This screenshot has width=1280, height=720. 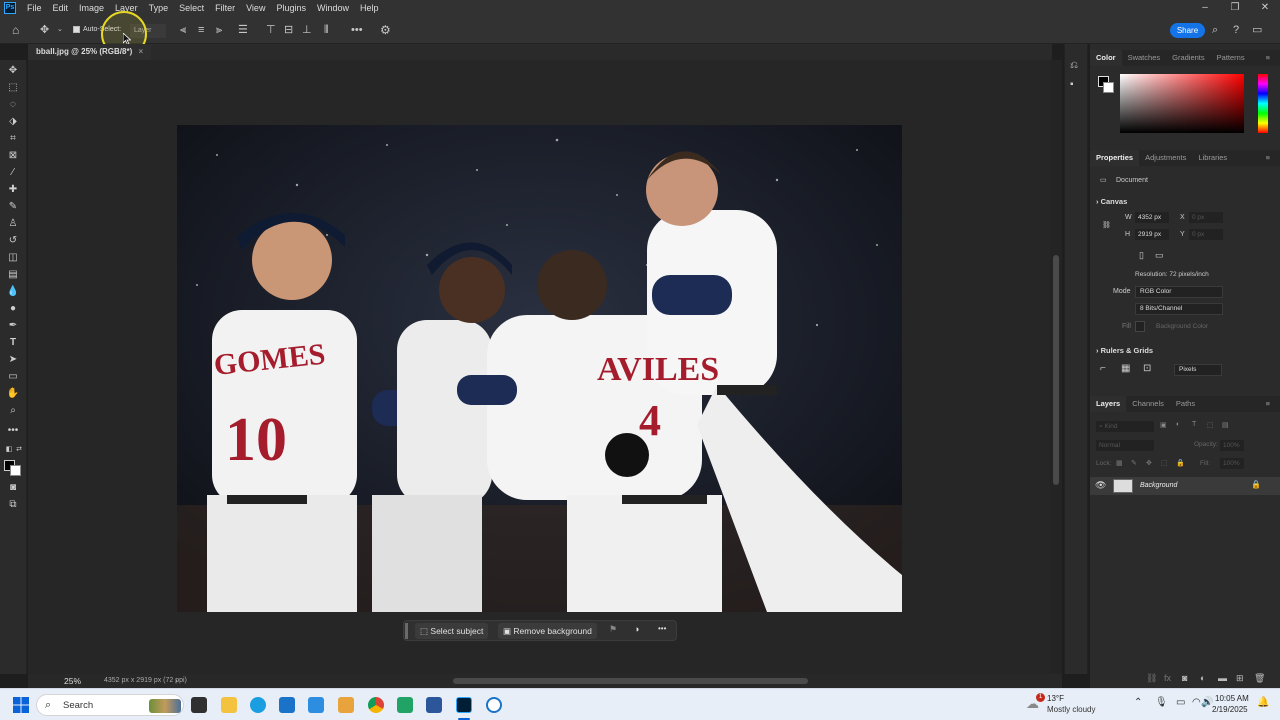 What do you see at coordinates (201, 30) in the screenshot?
I see `align-center-icon: ≡` at bounding box center [201, 30].